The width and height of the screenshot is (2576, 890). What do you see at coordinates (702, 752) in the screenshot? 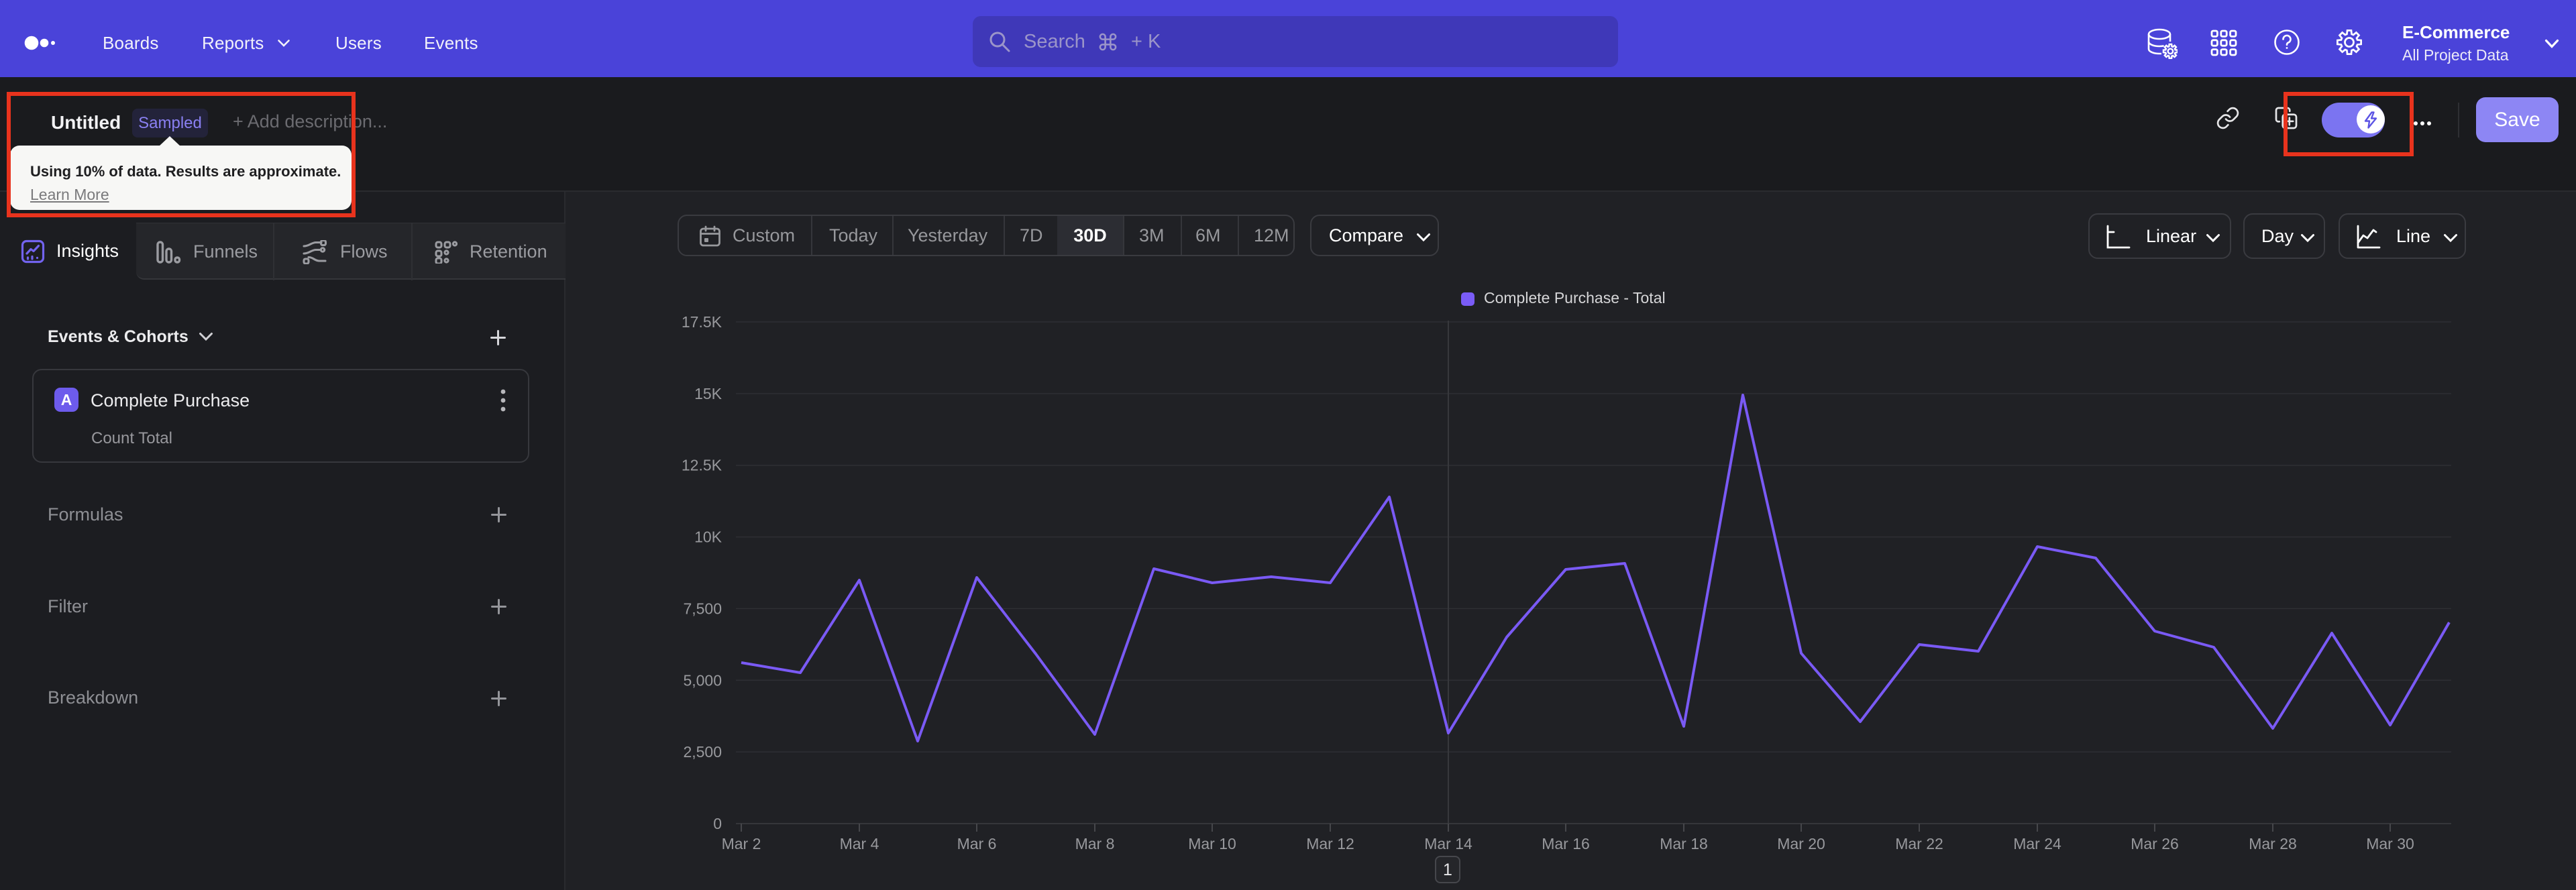
I see `svg-text: 2,500` at bounding box center [702, 752].